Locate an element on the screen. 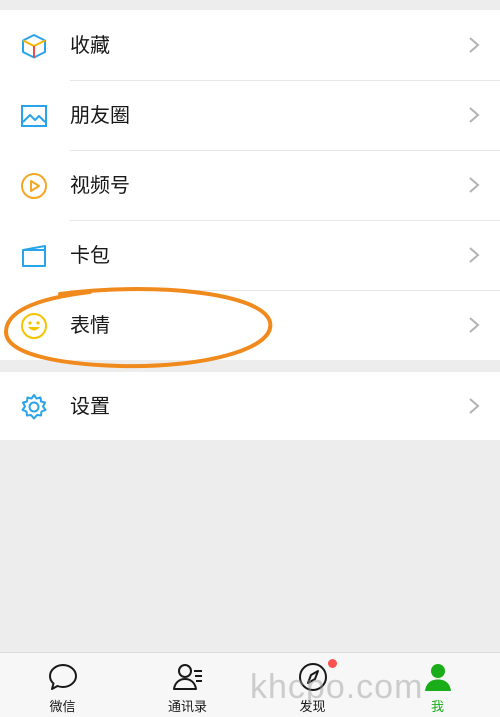 Image resolution: width=500 pixels, height=717 pixels. menu-item-label: 朋友圈 is located at coordinates (100, 115).